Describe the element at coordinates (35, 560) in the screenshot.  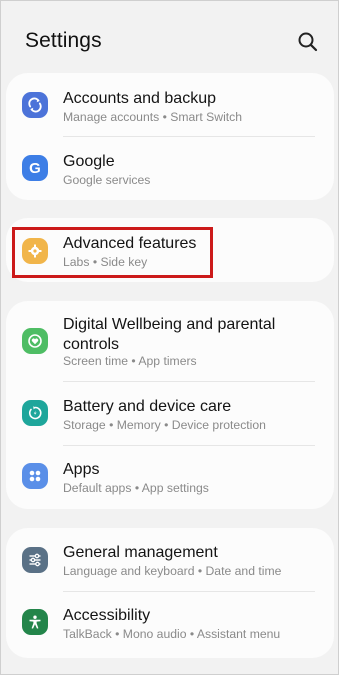
I see `sliders-icon` at that location.